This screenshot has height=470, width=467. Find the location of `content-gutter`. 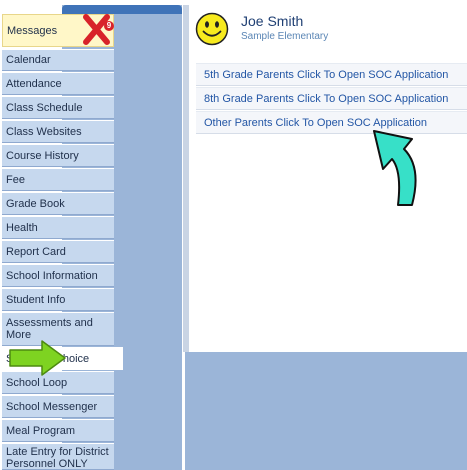

content-gutter is located at coordinates (186, 178).